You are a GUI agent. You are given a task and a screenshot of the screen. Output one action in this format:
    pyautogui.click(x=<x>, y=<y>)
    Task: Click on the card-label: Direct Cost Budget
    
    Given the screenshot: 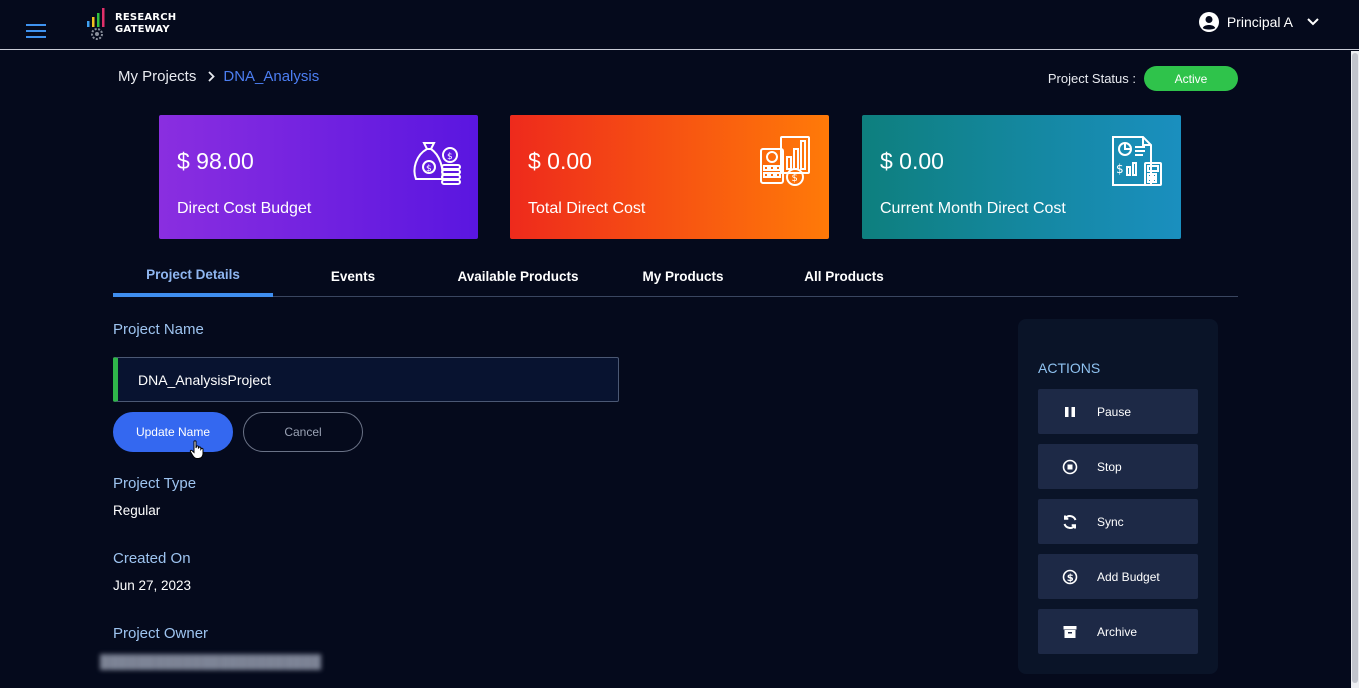 What is the action you would take?
    pyautogui.click(x=244, y=208)
    